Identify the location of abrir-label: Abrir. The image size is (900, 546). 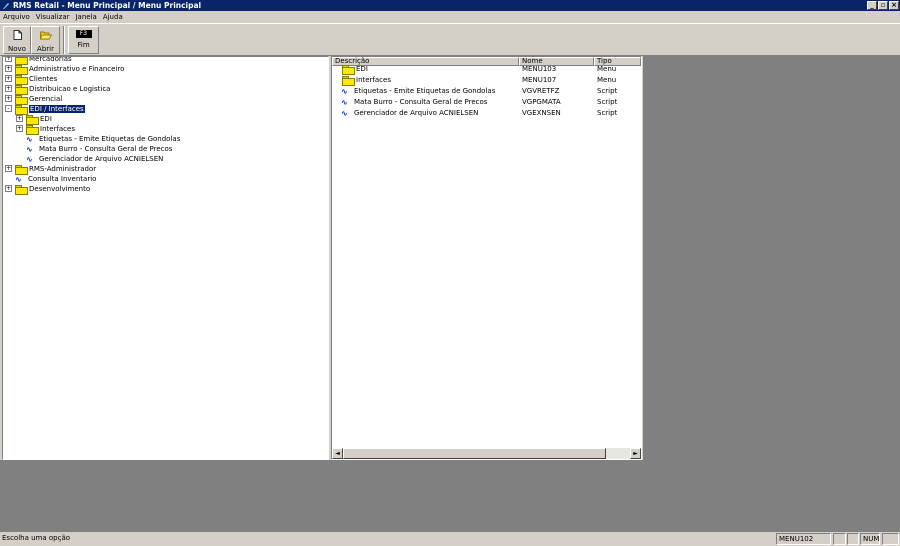
(45, 49).